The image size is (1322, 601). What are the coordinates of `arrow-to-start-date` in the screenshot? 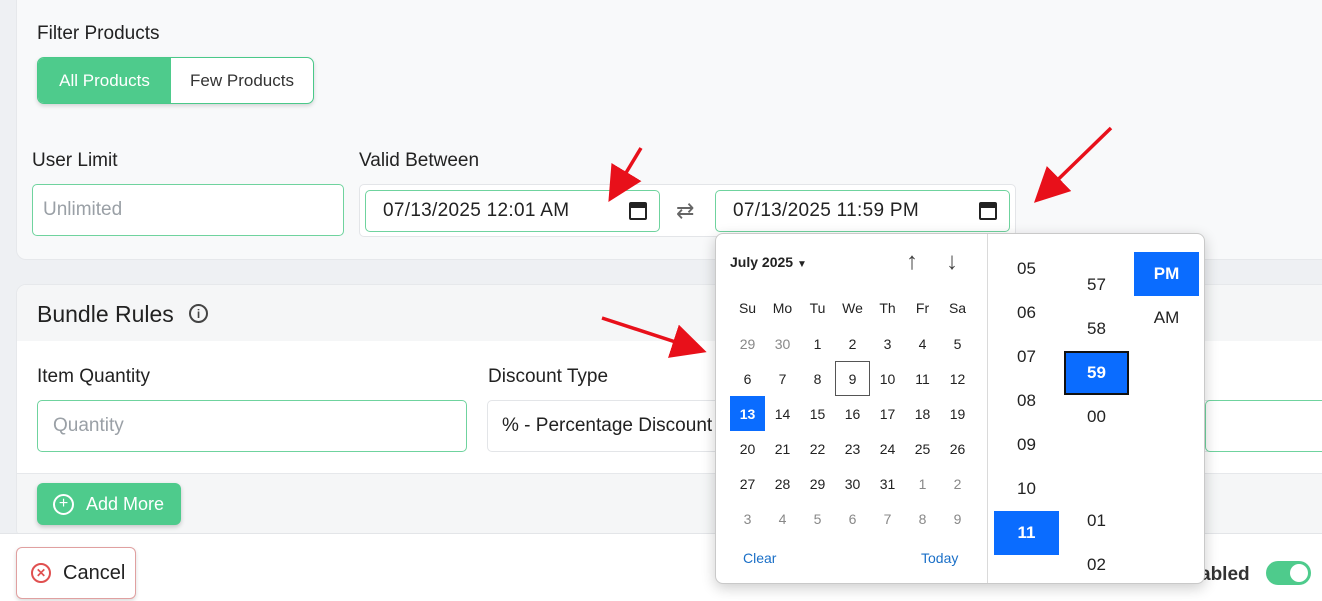 It's located at (625, 174).